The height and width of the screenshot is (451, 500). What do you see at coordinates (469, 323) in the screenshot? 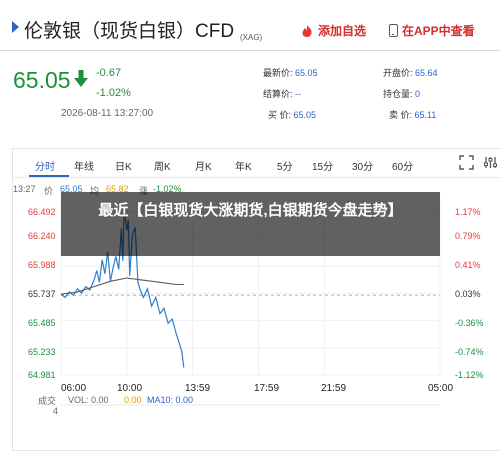
I see `y-right-tick: -0.36%` at bounding box center [469, 323].